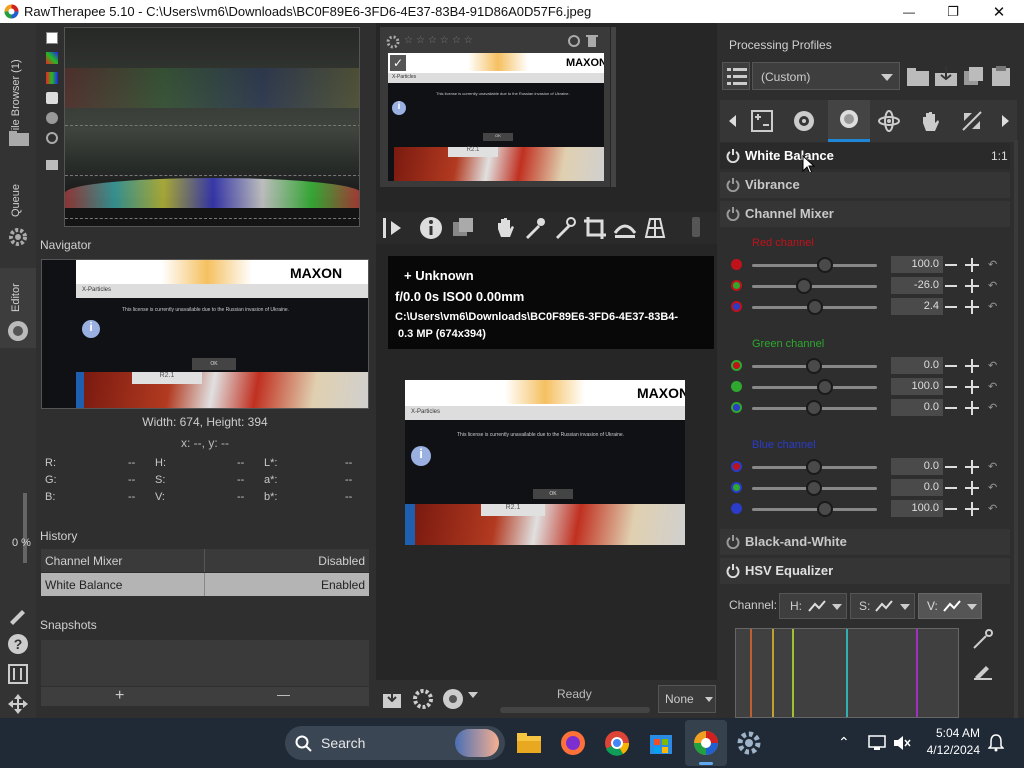 The height and width of the screenshot is (768, 1024). What do you see at coordinates (999, 11) in the screenshot?
I see `close-button: ✕` at bounding box center [999, 11].